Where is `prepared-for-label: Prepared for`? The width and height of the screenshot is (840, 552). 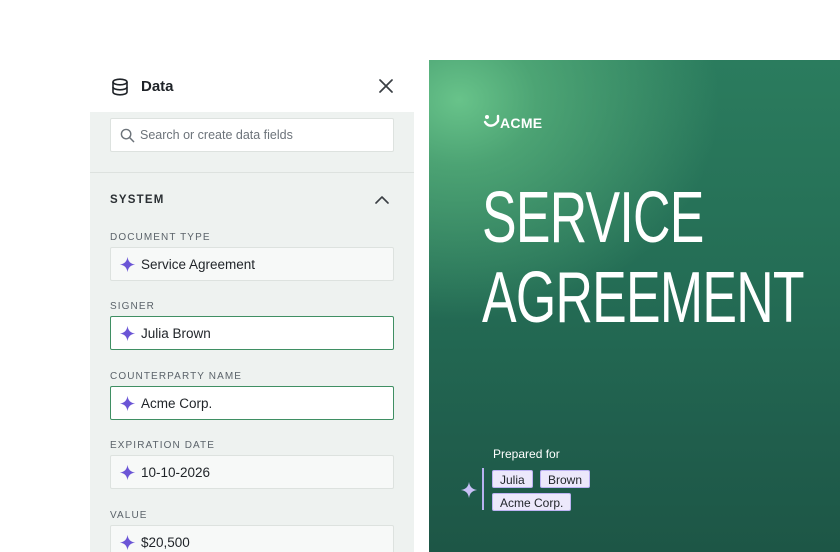 prepared-for-label: Prepared for is located at coordinates (526, 454).